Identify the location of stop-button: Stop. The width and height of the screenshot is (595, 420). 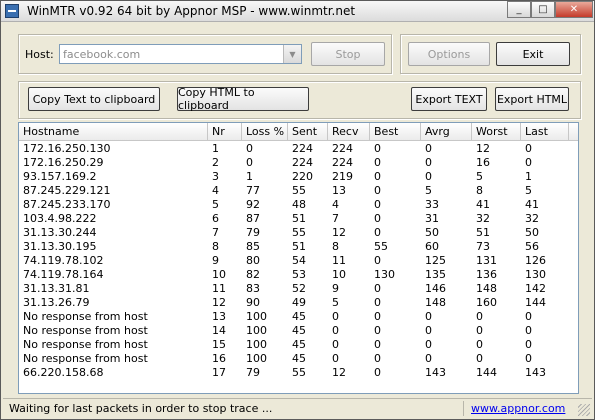
(348, 54).